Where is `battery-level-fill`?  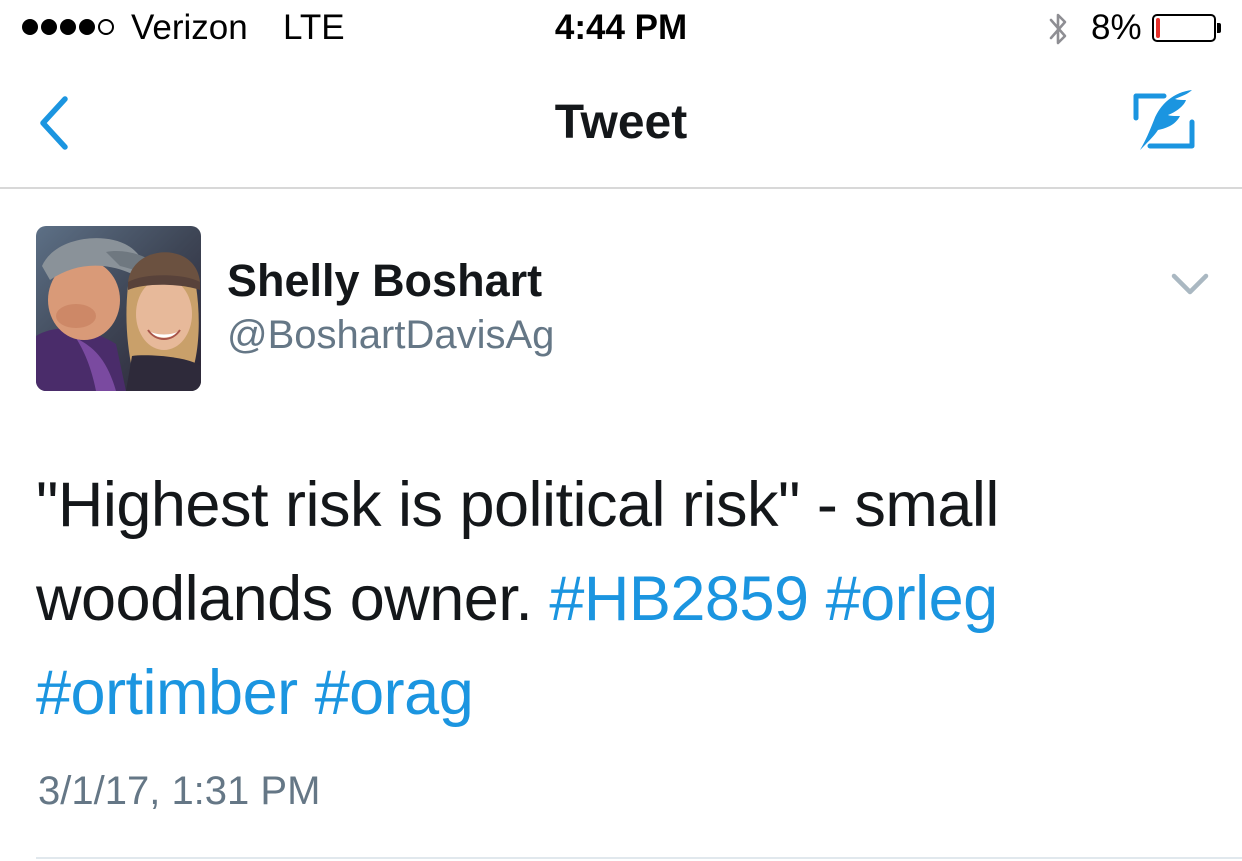
battery-level-fill is located at coordinates (1158, 28).